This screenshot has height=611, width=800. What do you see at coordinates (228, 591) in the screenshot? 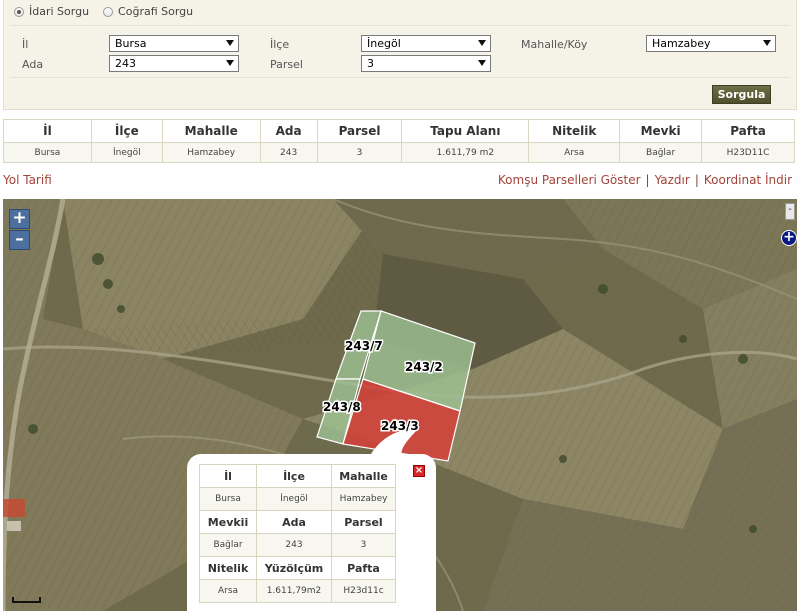
I see `popup-value-nitelik: Arsa` at bounding box center [228, 591].